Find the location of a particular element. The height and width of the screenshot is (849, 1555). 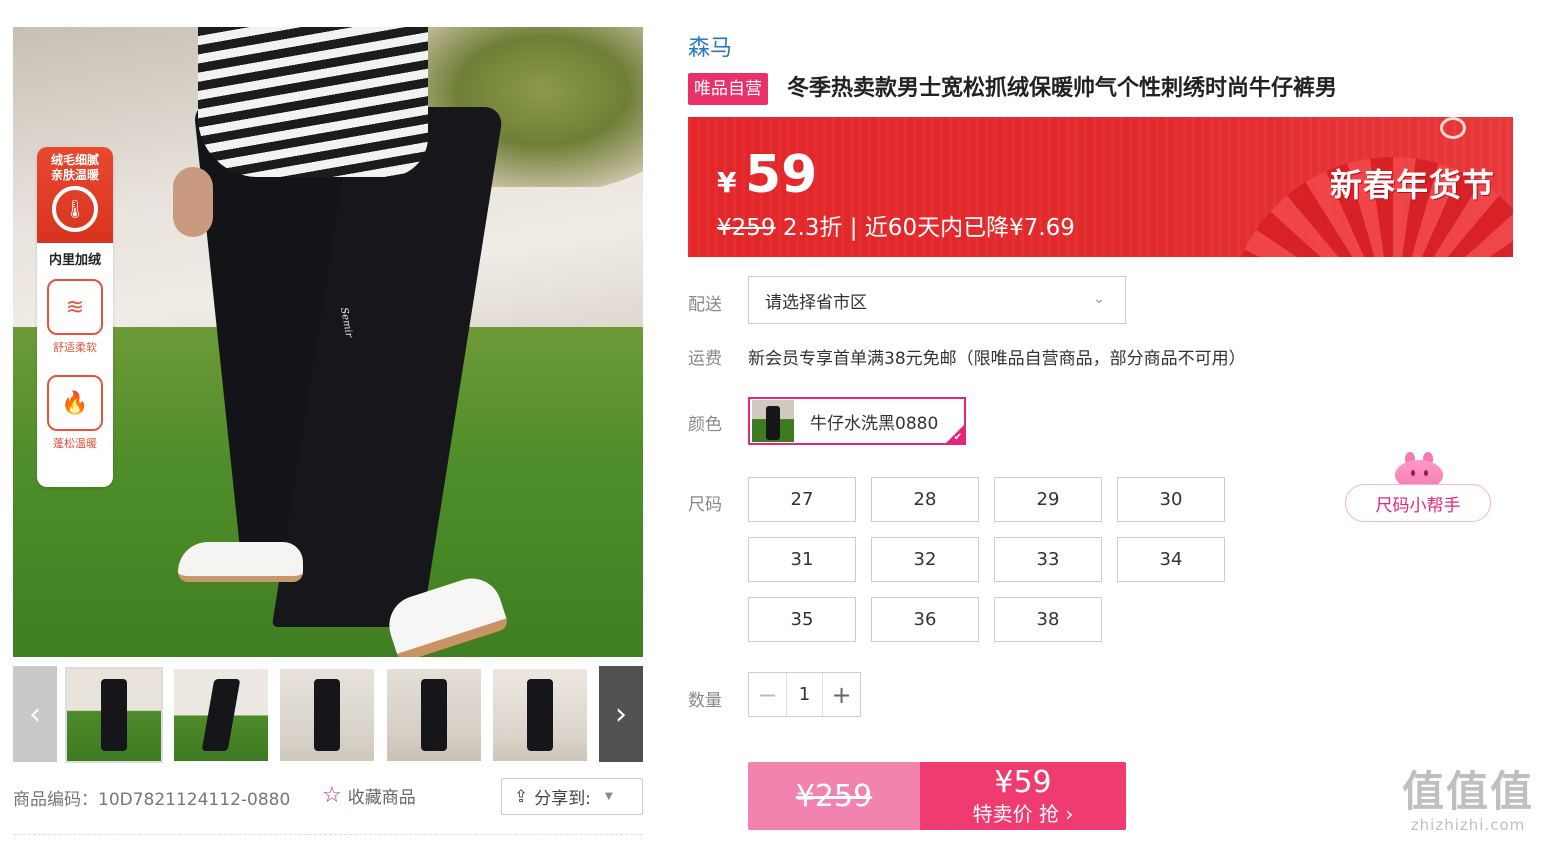

discount-text: 2.3折 | 近60天内已降¥7.69 is located at coordinates (925, 228).